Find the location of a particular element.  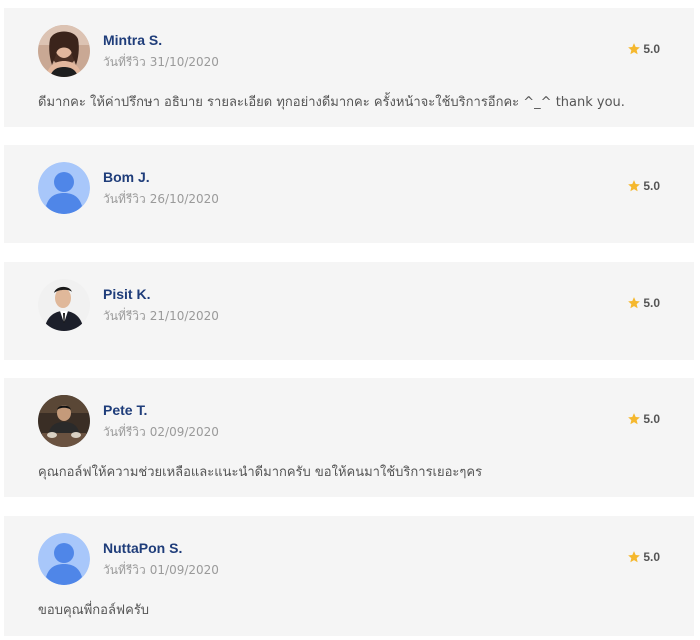

review-date: วันที่รีวิว 31/10/2020 is located at coordinates (161, 62).